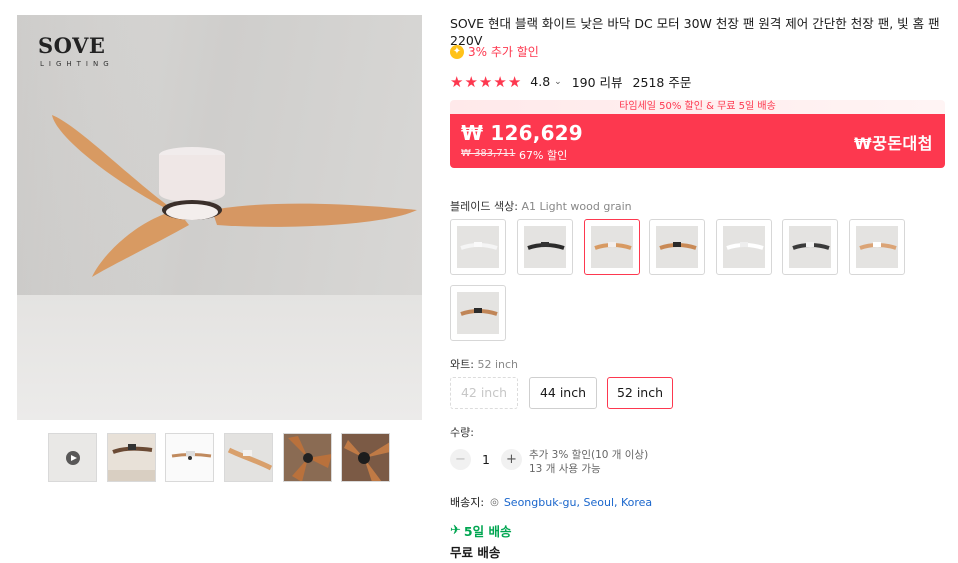 The height and width of the screenshot is (563, 958). What do you see at coordinates (697, 107) in the screenshot?
I see `sale-banner: 타임세일 50% 할인 & 무료 5일 배송` at bounding box center [697, 107].